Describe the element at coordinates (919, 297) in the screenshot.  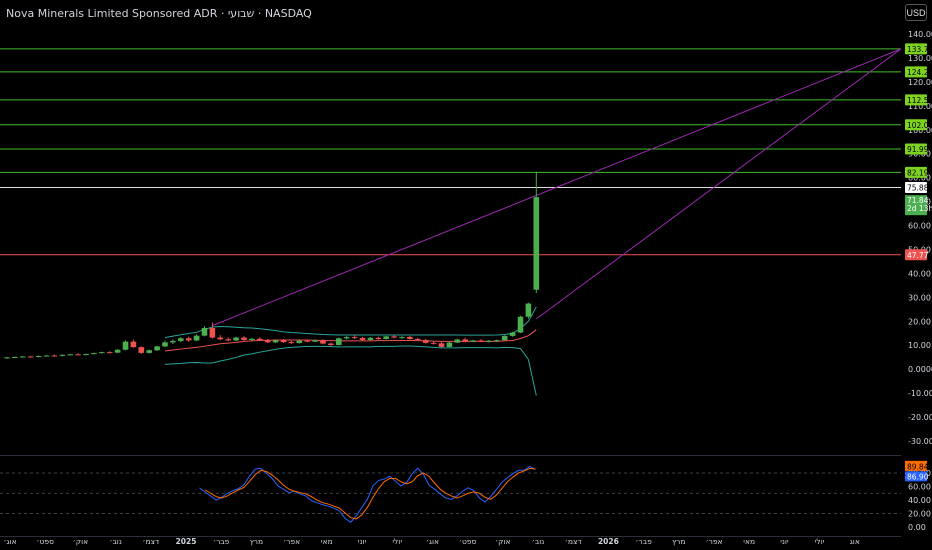
I see `price-tick-label: 30.00` at that location.